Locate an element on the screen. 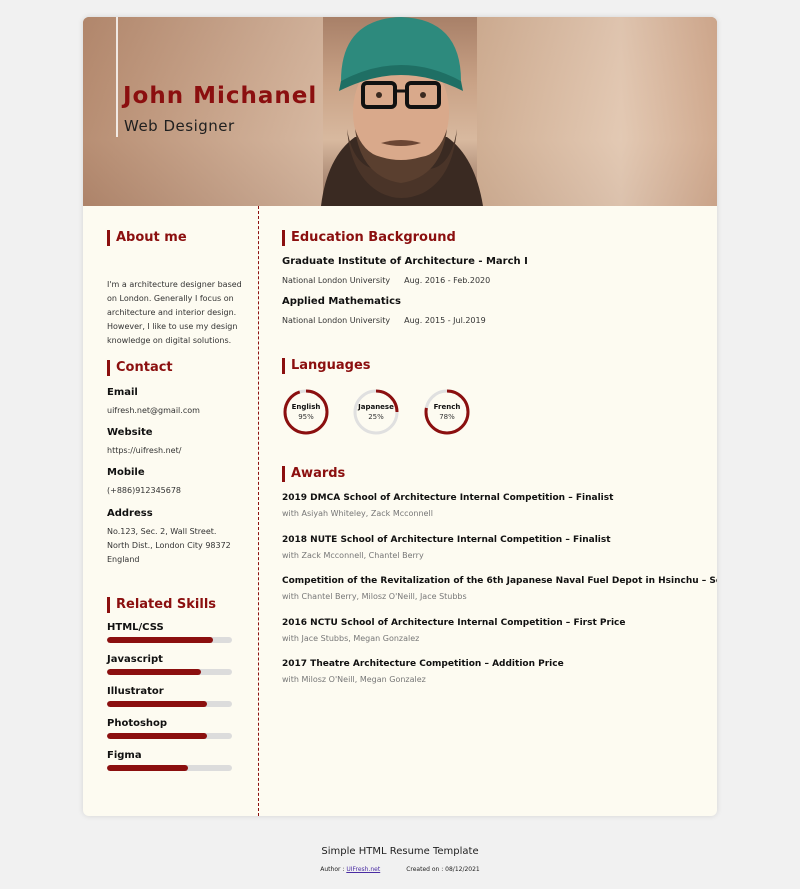  skill-item: Javascript is located at coordinates (169, 664).